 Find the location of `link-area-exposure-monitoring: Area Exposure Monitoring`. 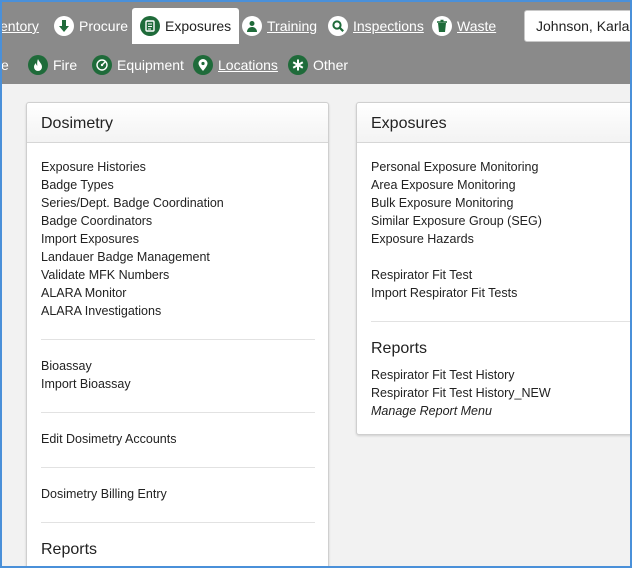

link-area-exposure-monitoring: Area Exposure Monitoring is located at coordinates (456, 185).